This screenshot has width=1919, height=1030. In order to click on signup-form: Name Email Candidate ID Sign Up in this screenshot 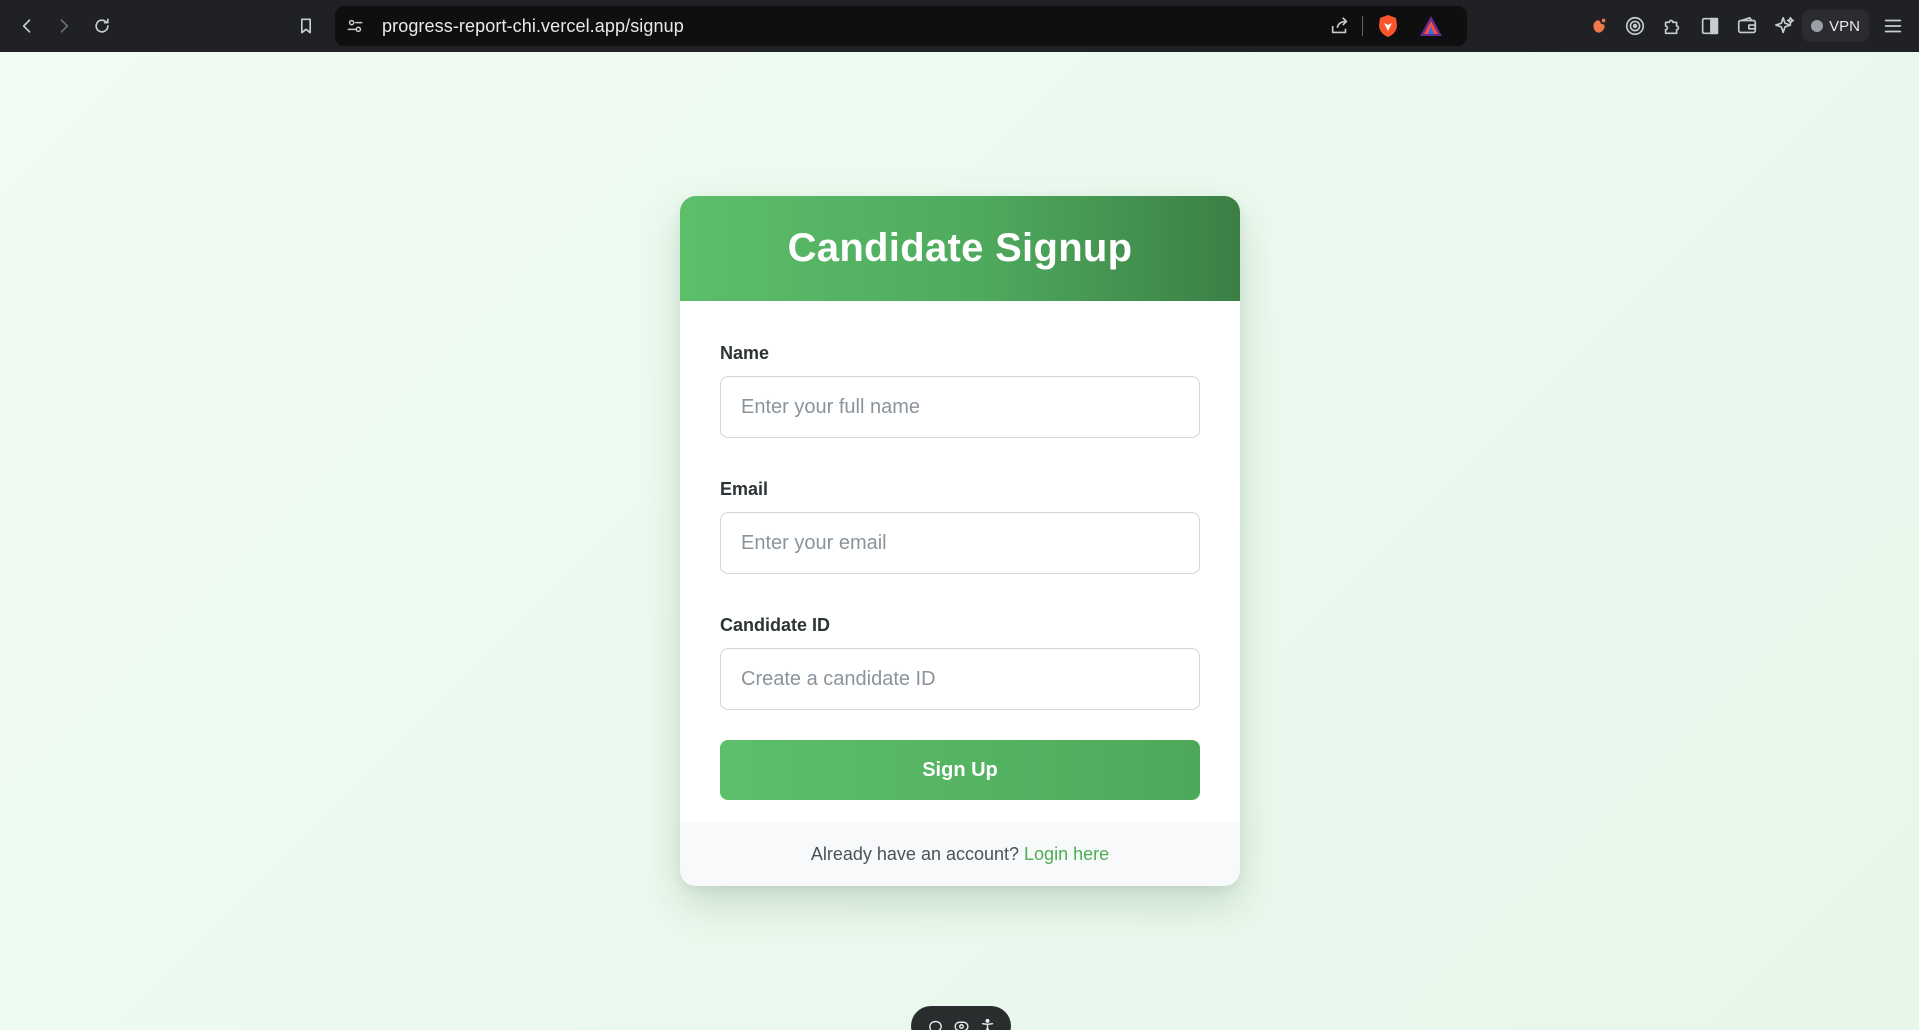, I will do `click(960, 550)`.